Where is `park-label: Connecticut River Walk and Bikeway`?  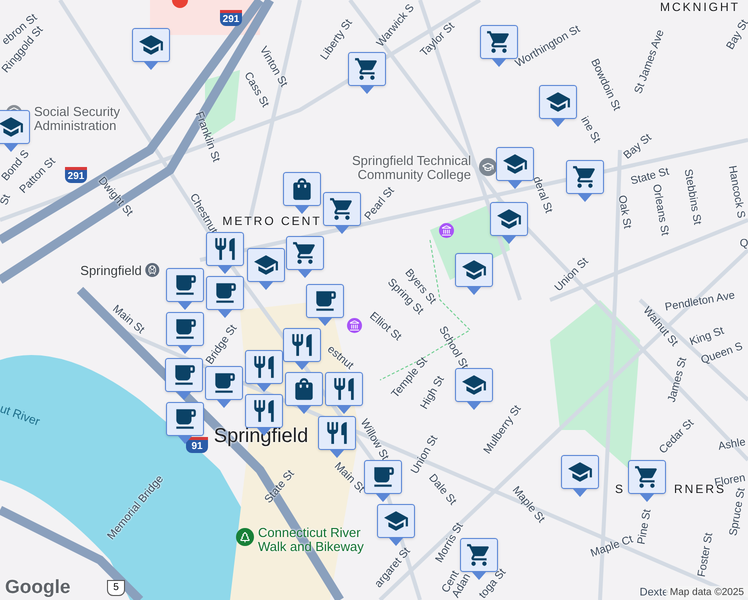
park-label: Connecticut River Walk and Bikeway is located at coordinates (311, 540).